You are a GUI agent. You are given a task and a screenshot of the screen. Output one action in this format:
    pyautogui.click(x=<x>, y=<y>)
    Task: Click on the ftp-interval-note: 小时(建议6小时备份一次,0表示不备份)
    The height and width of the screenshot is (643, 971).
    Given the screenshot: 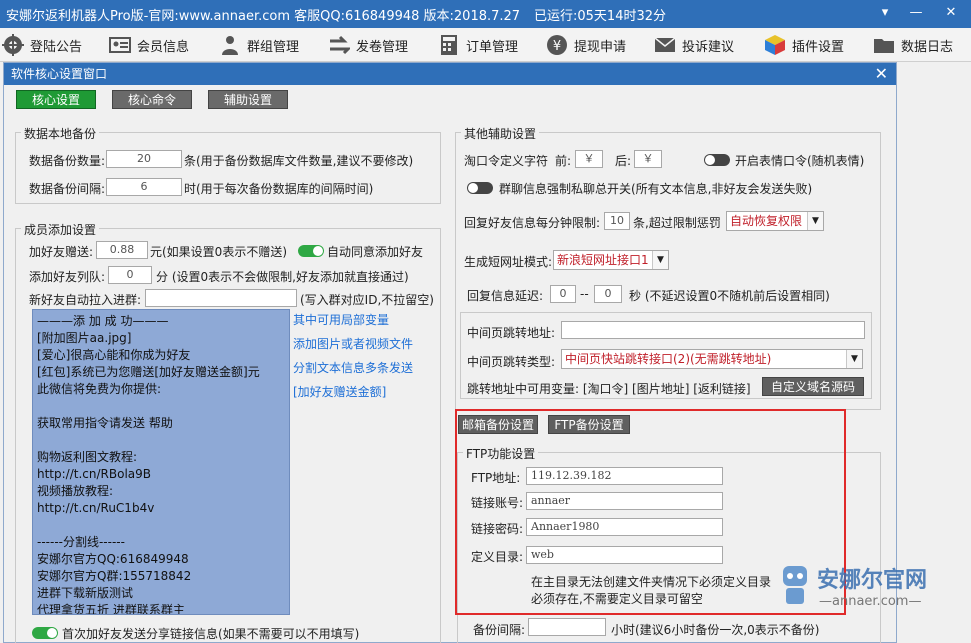 What is the action you would take?
    pyautogui.click(x=715, y=630)
    